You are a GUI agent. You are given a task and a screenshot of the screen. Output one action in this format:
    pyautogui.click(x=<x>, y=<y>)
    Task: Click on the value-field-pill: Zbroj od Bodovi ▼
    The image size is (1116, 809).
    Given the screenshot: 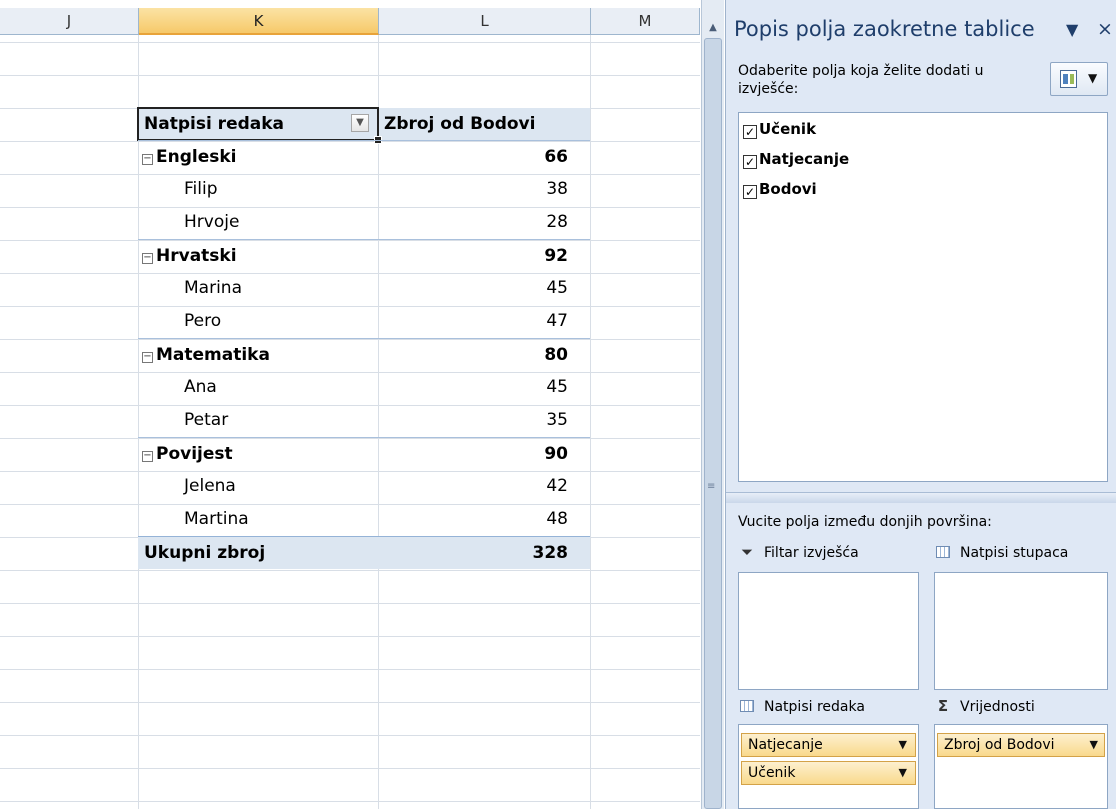 What is the action you would take?
    pyautogui.click(x=1021, y=745)
    